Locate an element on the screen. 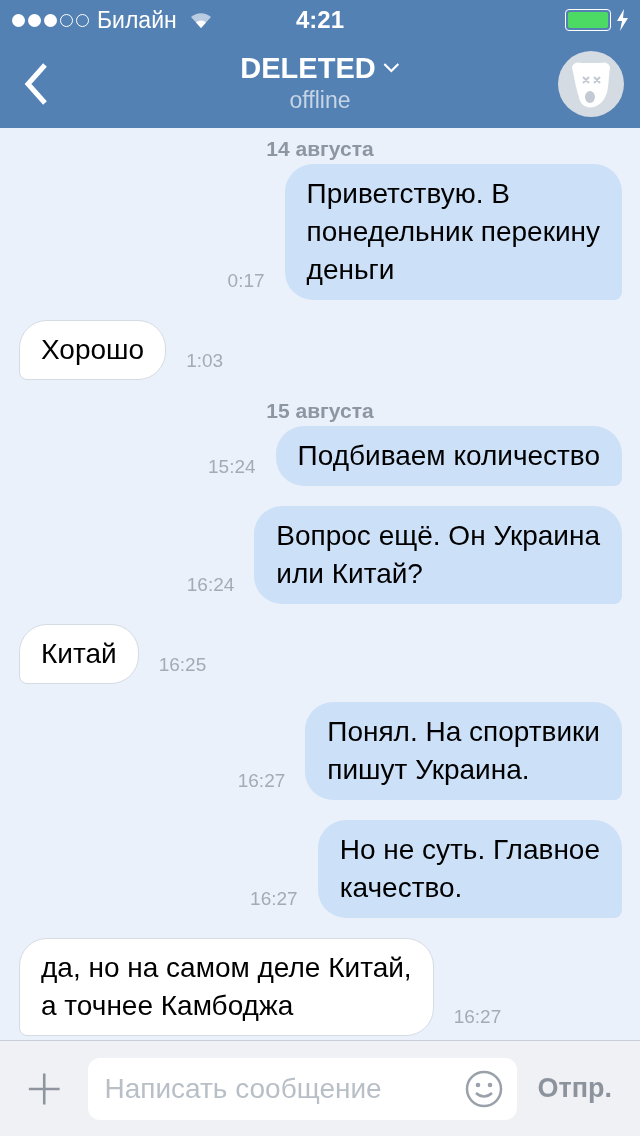 The width and height of the screenshot is (640, 1136). back-icon is located at coordinates (36, 84).